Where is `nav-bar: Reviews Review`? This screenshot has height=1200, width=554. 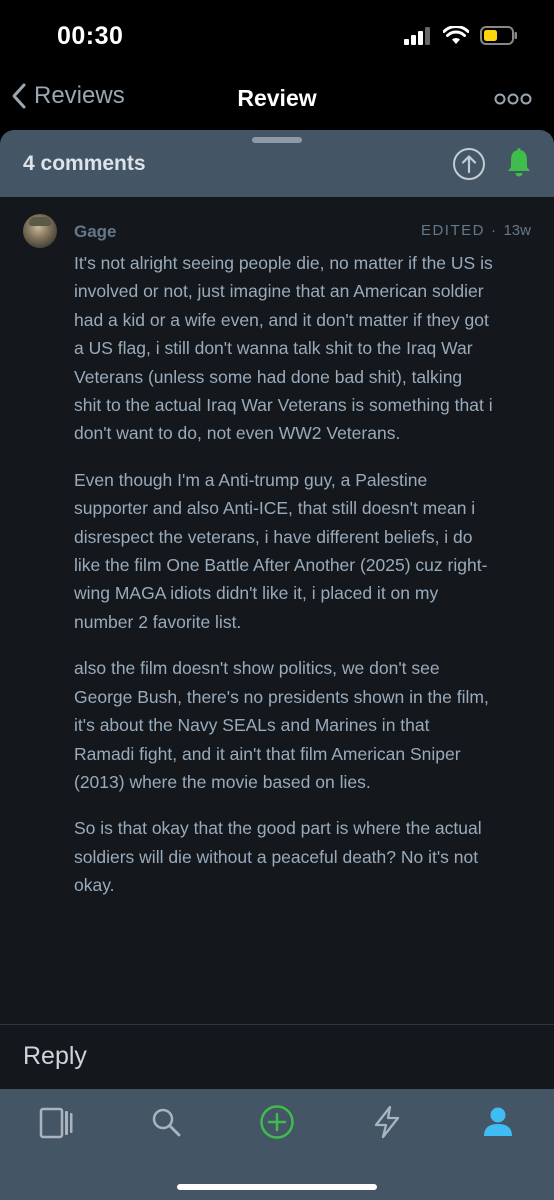 nav-bar: Reviews Review is located at coordinates (277, 100).